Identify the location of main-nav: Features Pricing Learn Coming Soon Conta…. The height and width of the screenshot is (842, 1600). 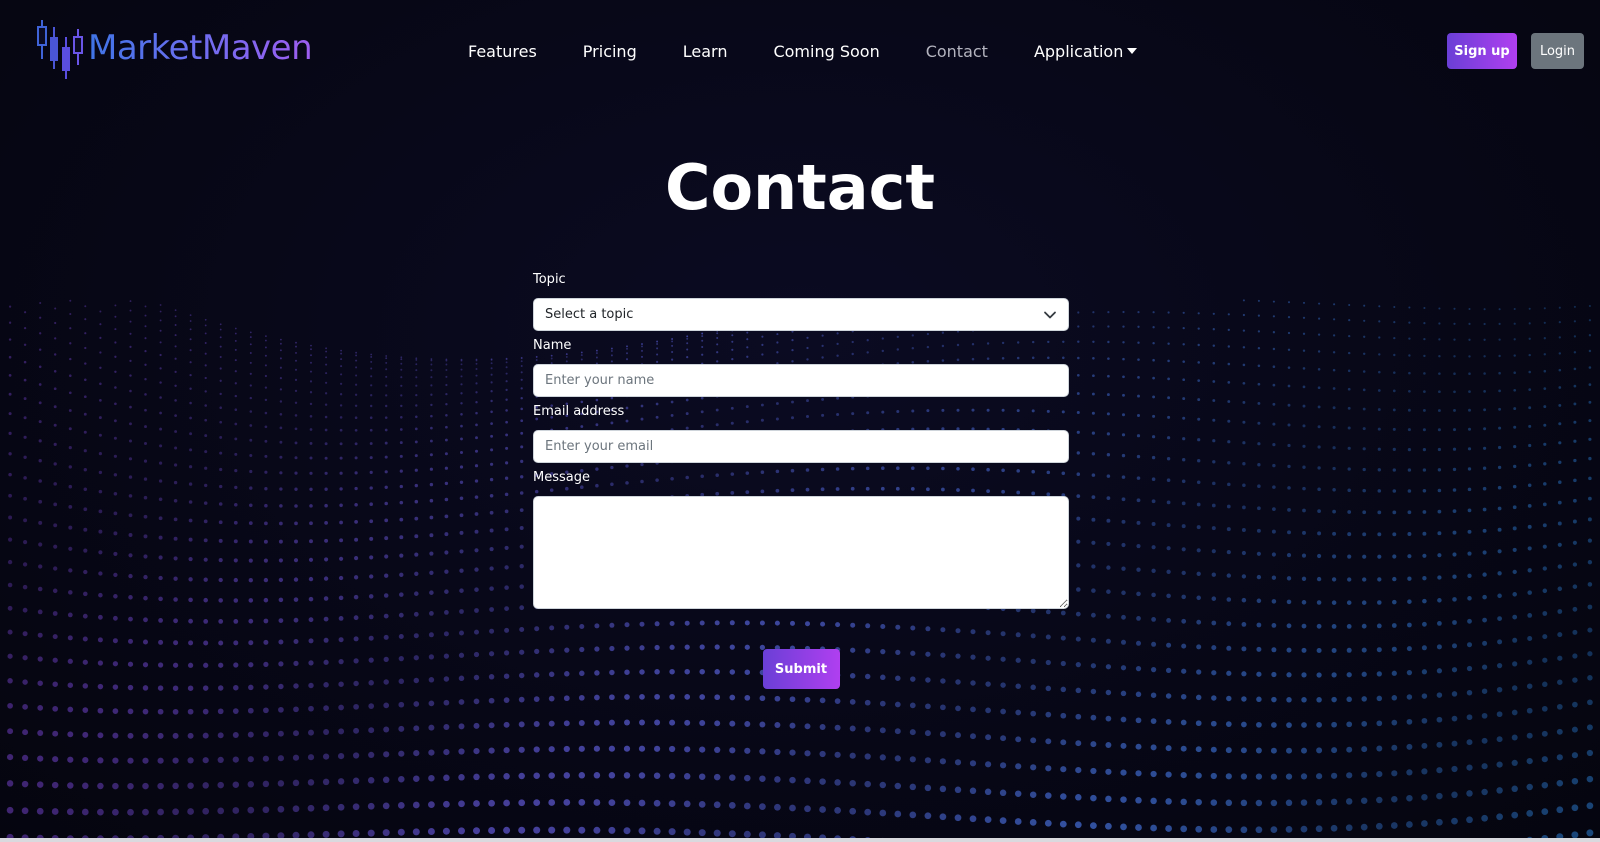
(802, 52).